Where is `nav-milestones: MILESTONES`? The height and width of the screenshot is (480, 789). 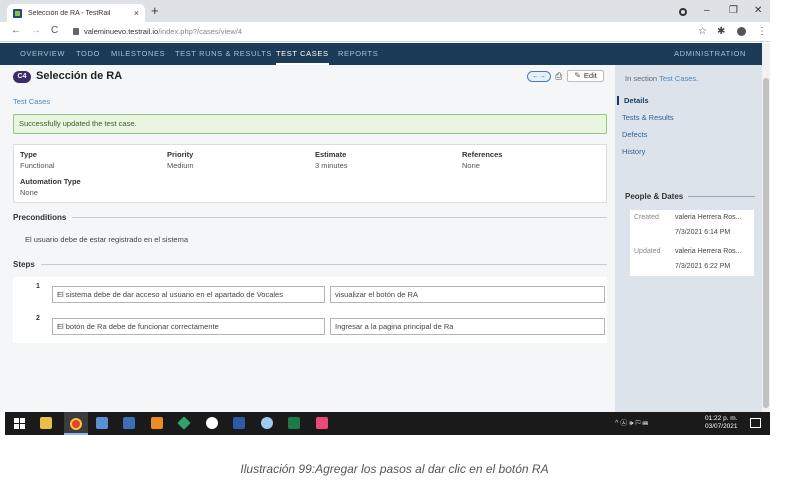 nav-milestones: MILESTONES is located at coordinates (138, 54).